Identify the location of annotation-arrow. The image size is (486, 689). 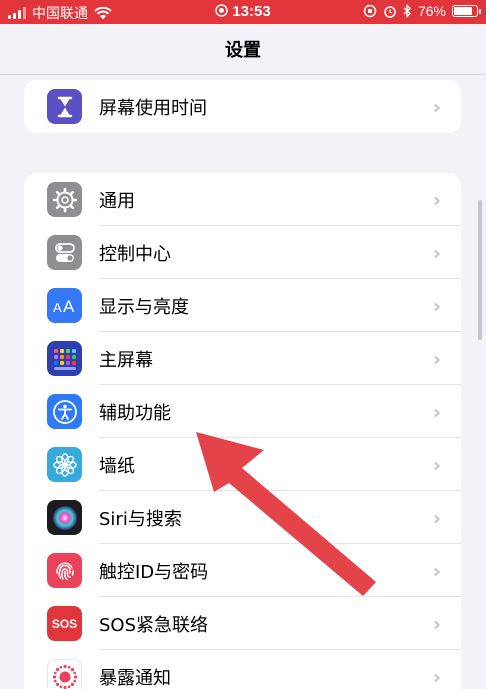
(286, 514).